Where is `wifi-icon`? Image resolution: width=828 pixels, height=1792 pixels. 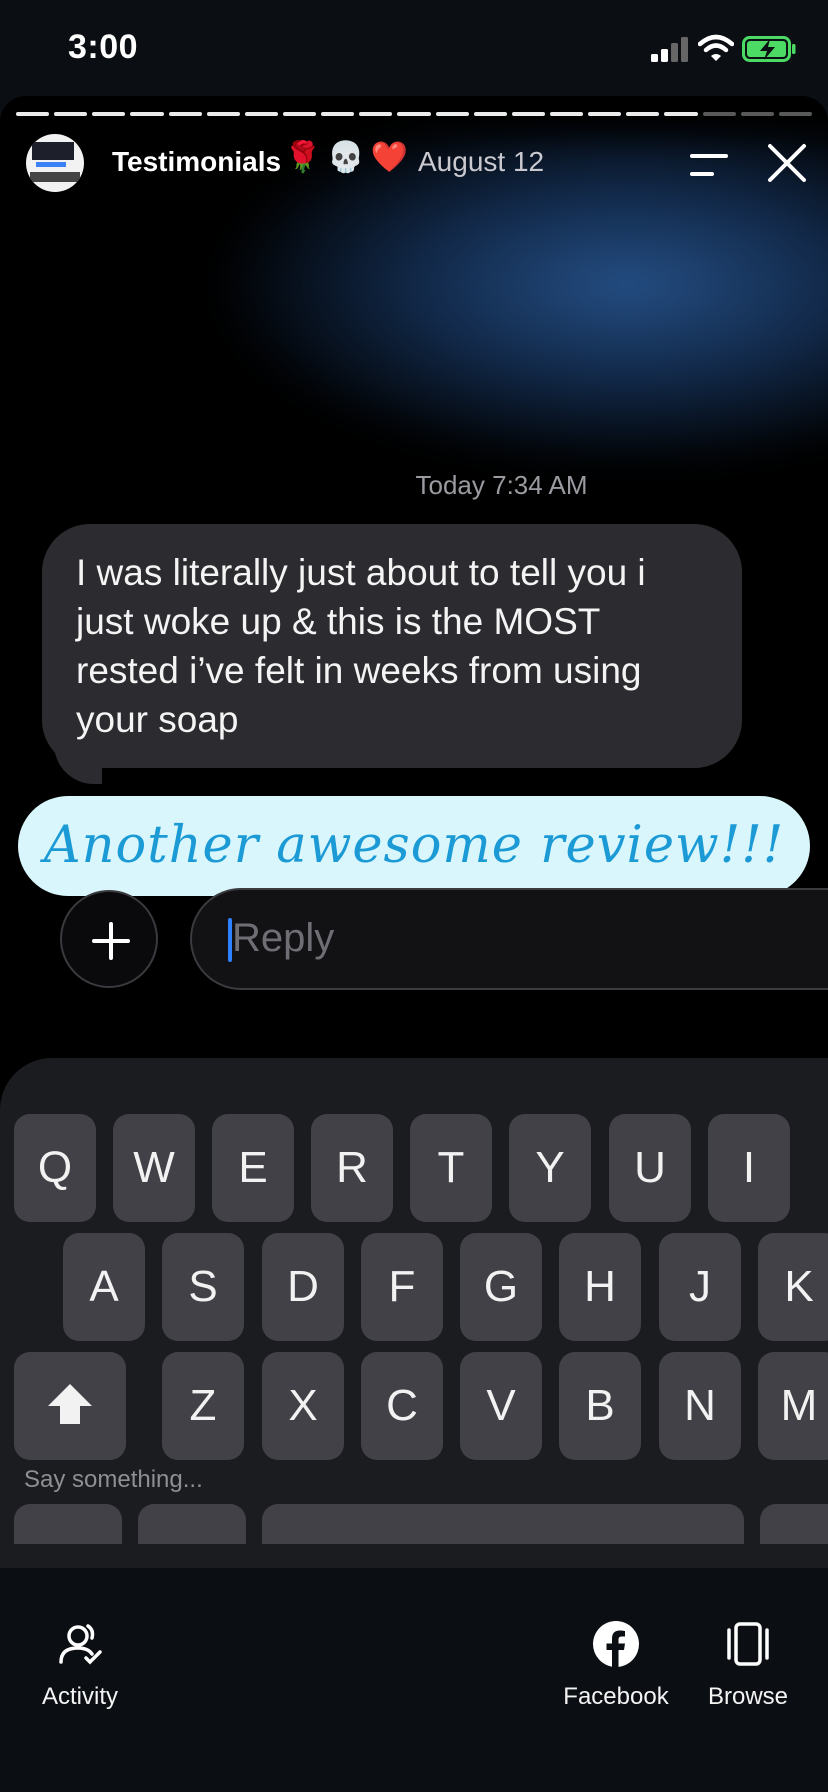
wifi-icon is located at coordinates (716, 47).